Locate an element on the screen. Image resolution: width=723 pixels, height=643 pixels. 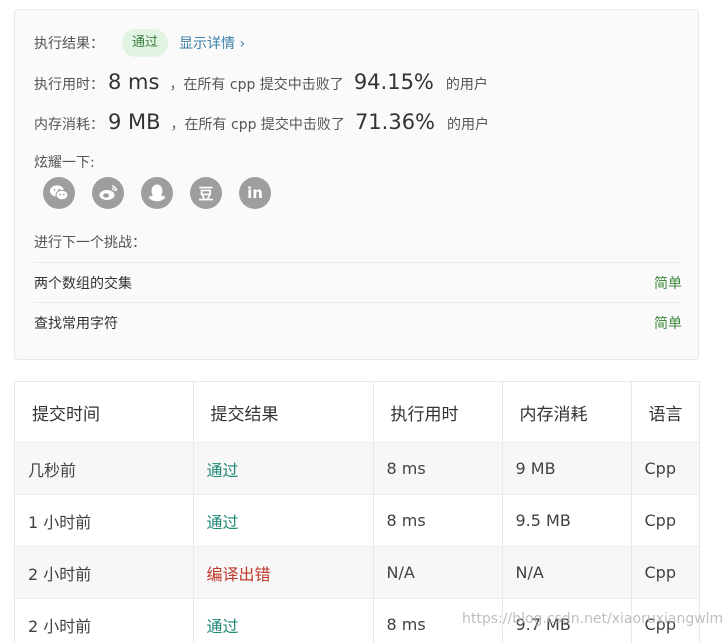
table-row: 几秒前 通过 8 ms 9 MB Cpp is located at coordinates (357, 468).